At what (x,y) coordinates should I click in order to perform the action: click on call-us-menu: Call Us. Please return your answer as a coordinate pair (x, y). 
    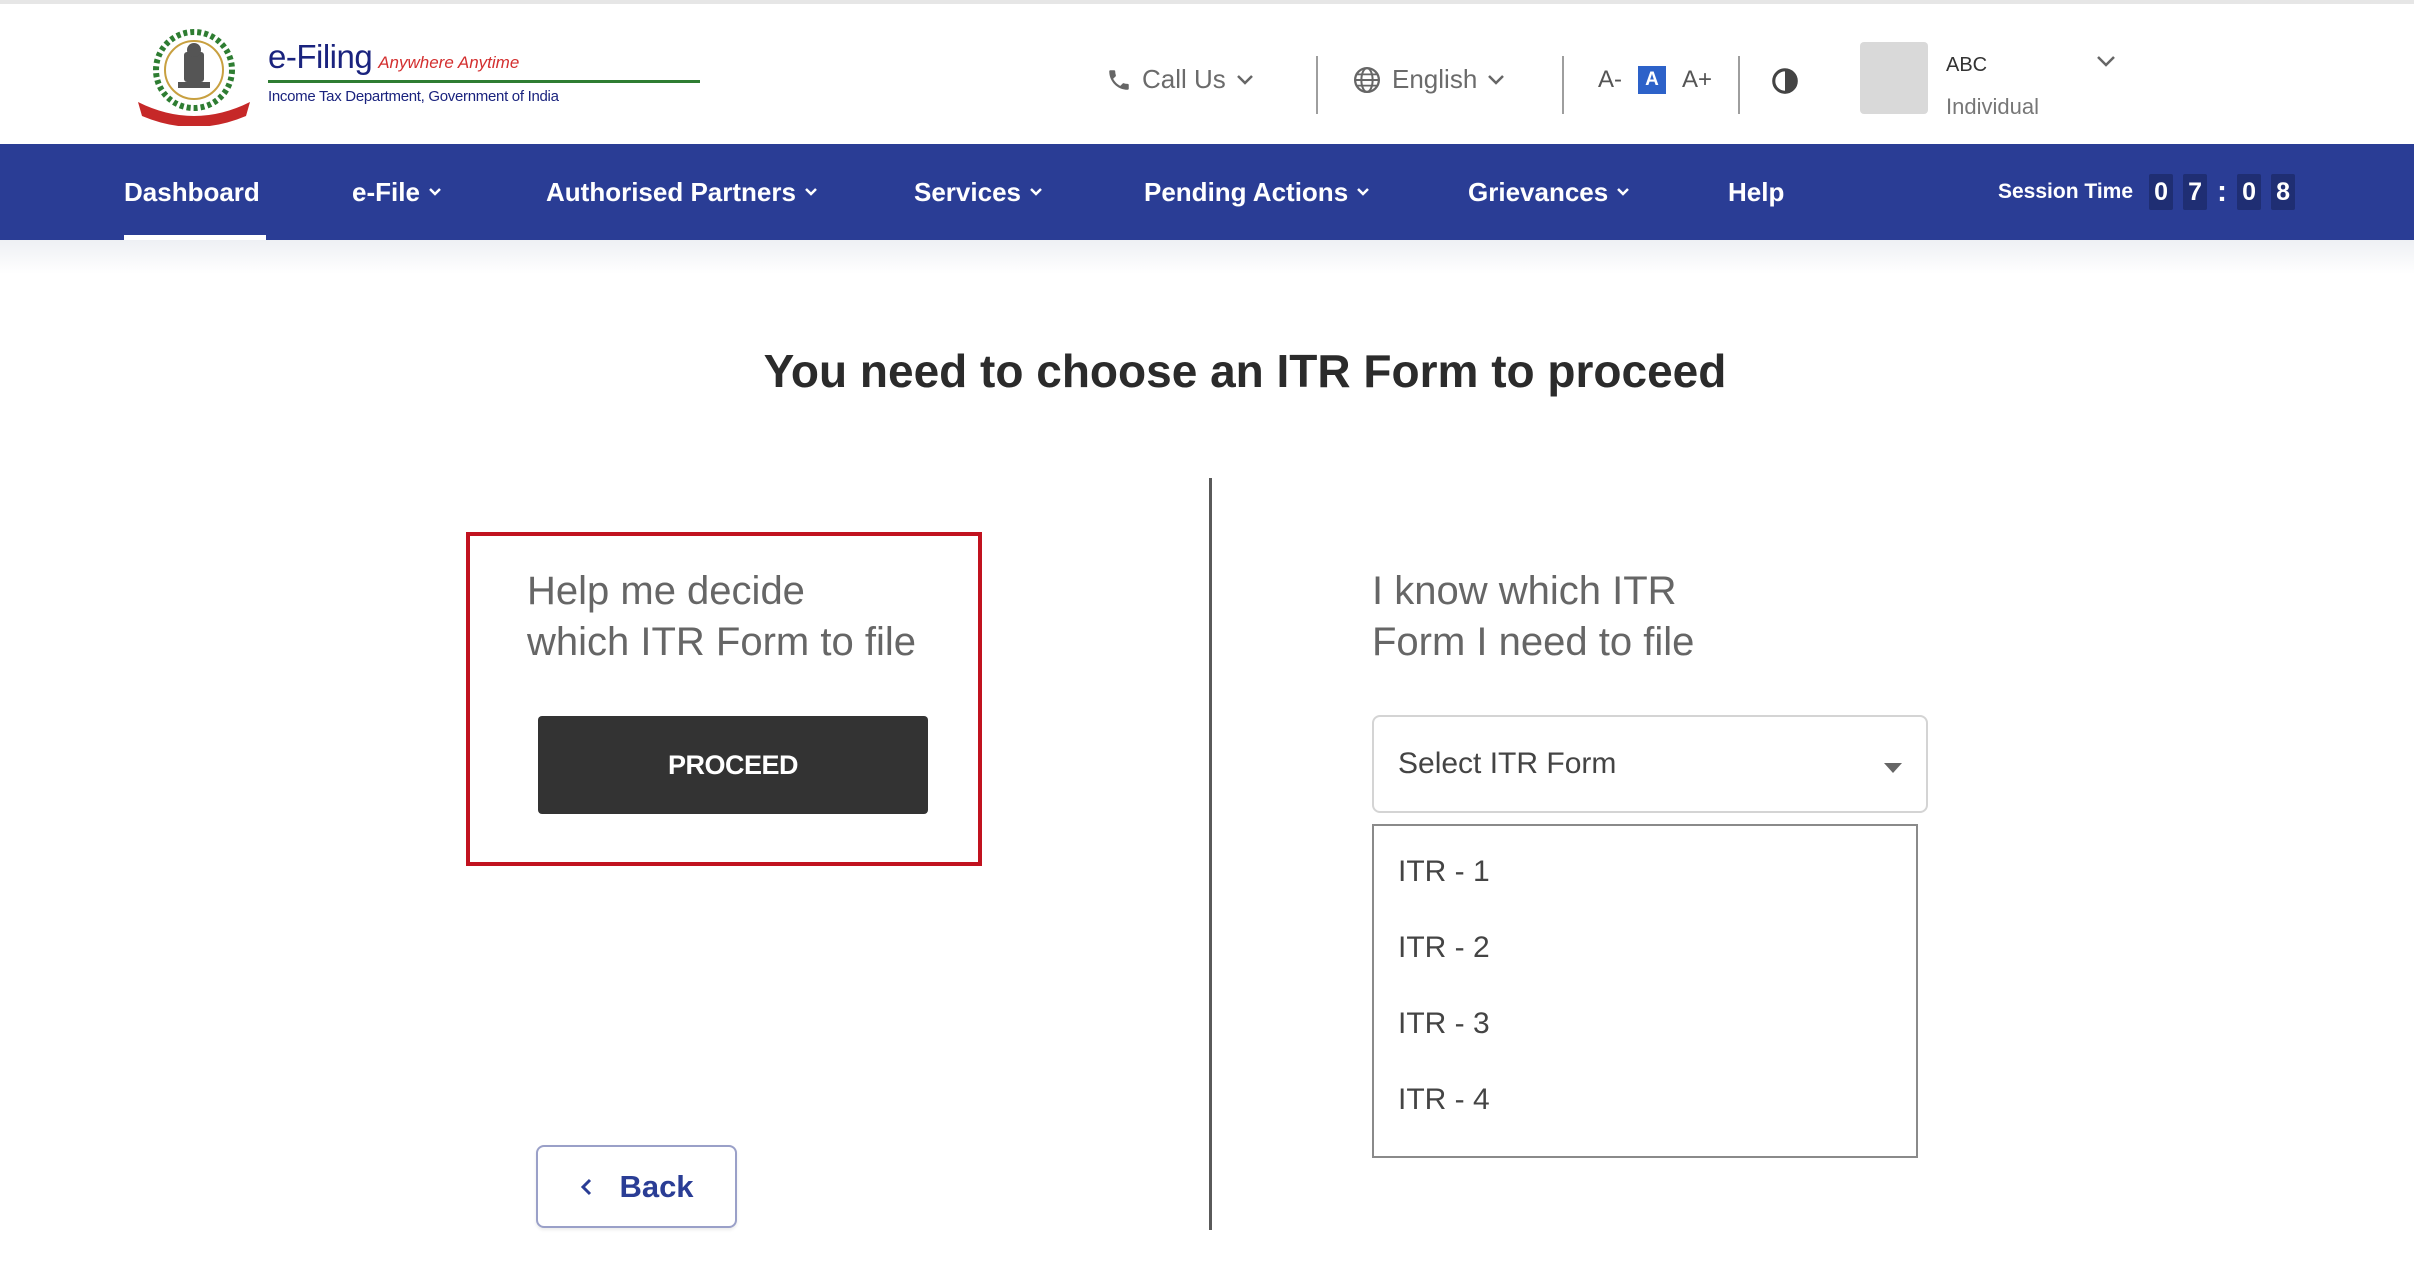
    Looking at the image, I should click on (1180, 79).